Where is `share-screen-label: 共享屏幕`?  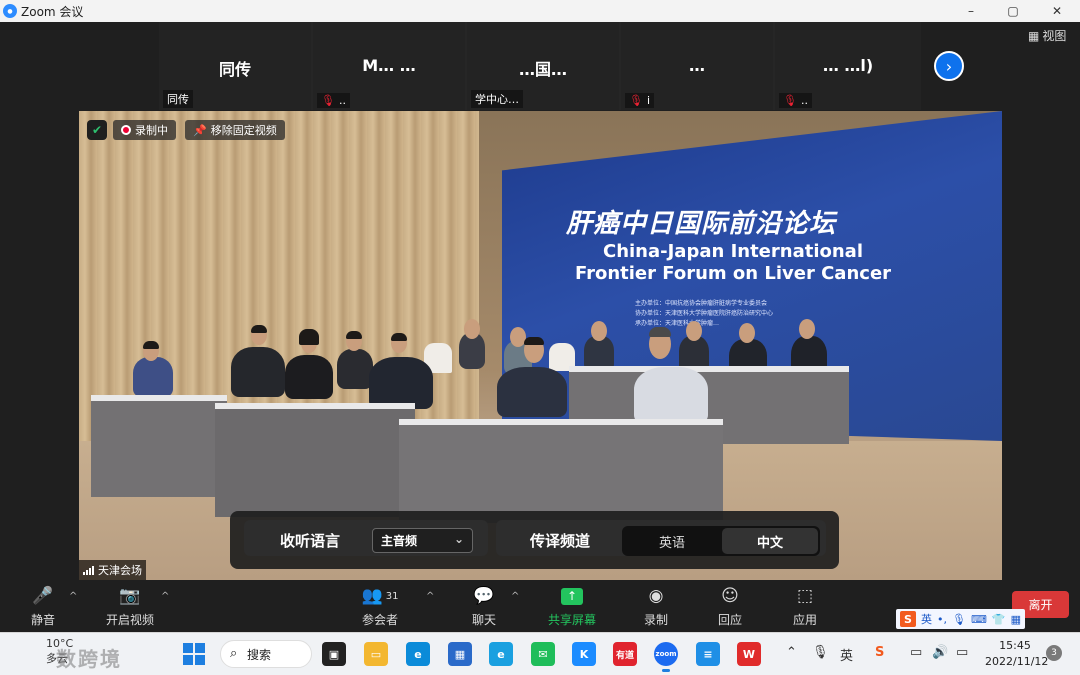 share-screen-label: 共享屏幕 is located at coordinates (571, 620).